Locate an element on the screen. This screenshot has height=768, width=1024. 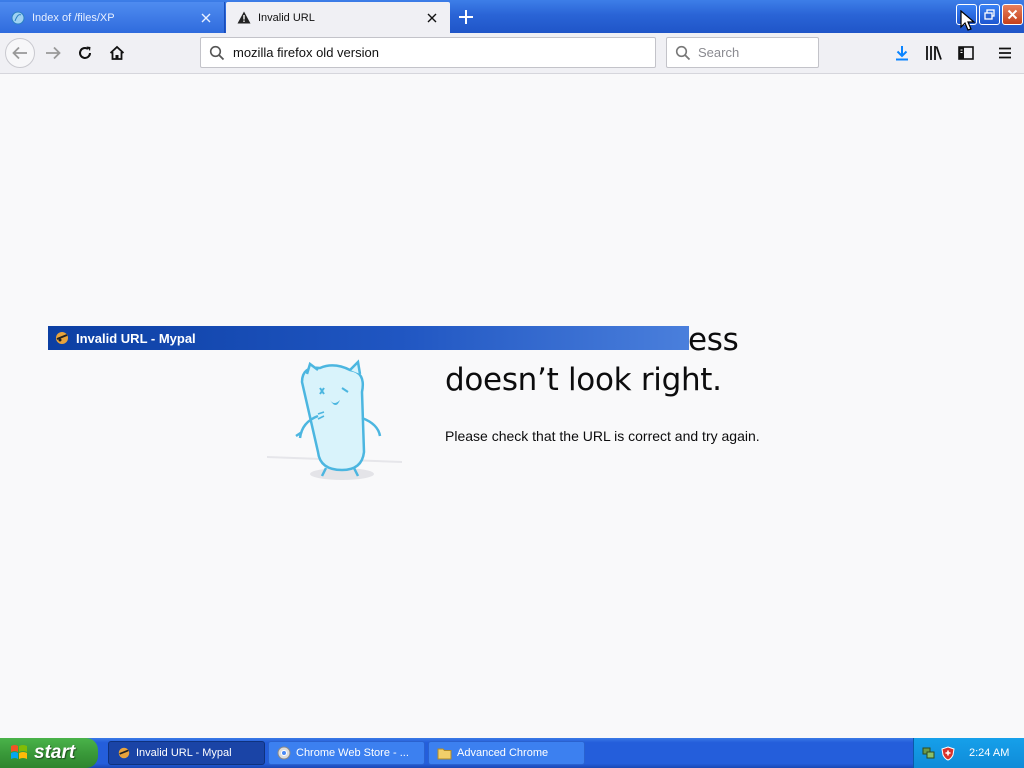
library-button is located at coordinates (934, 53).